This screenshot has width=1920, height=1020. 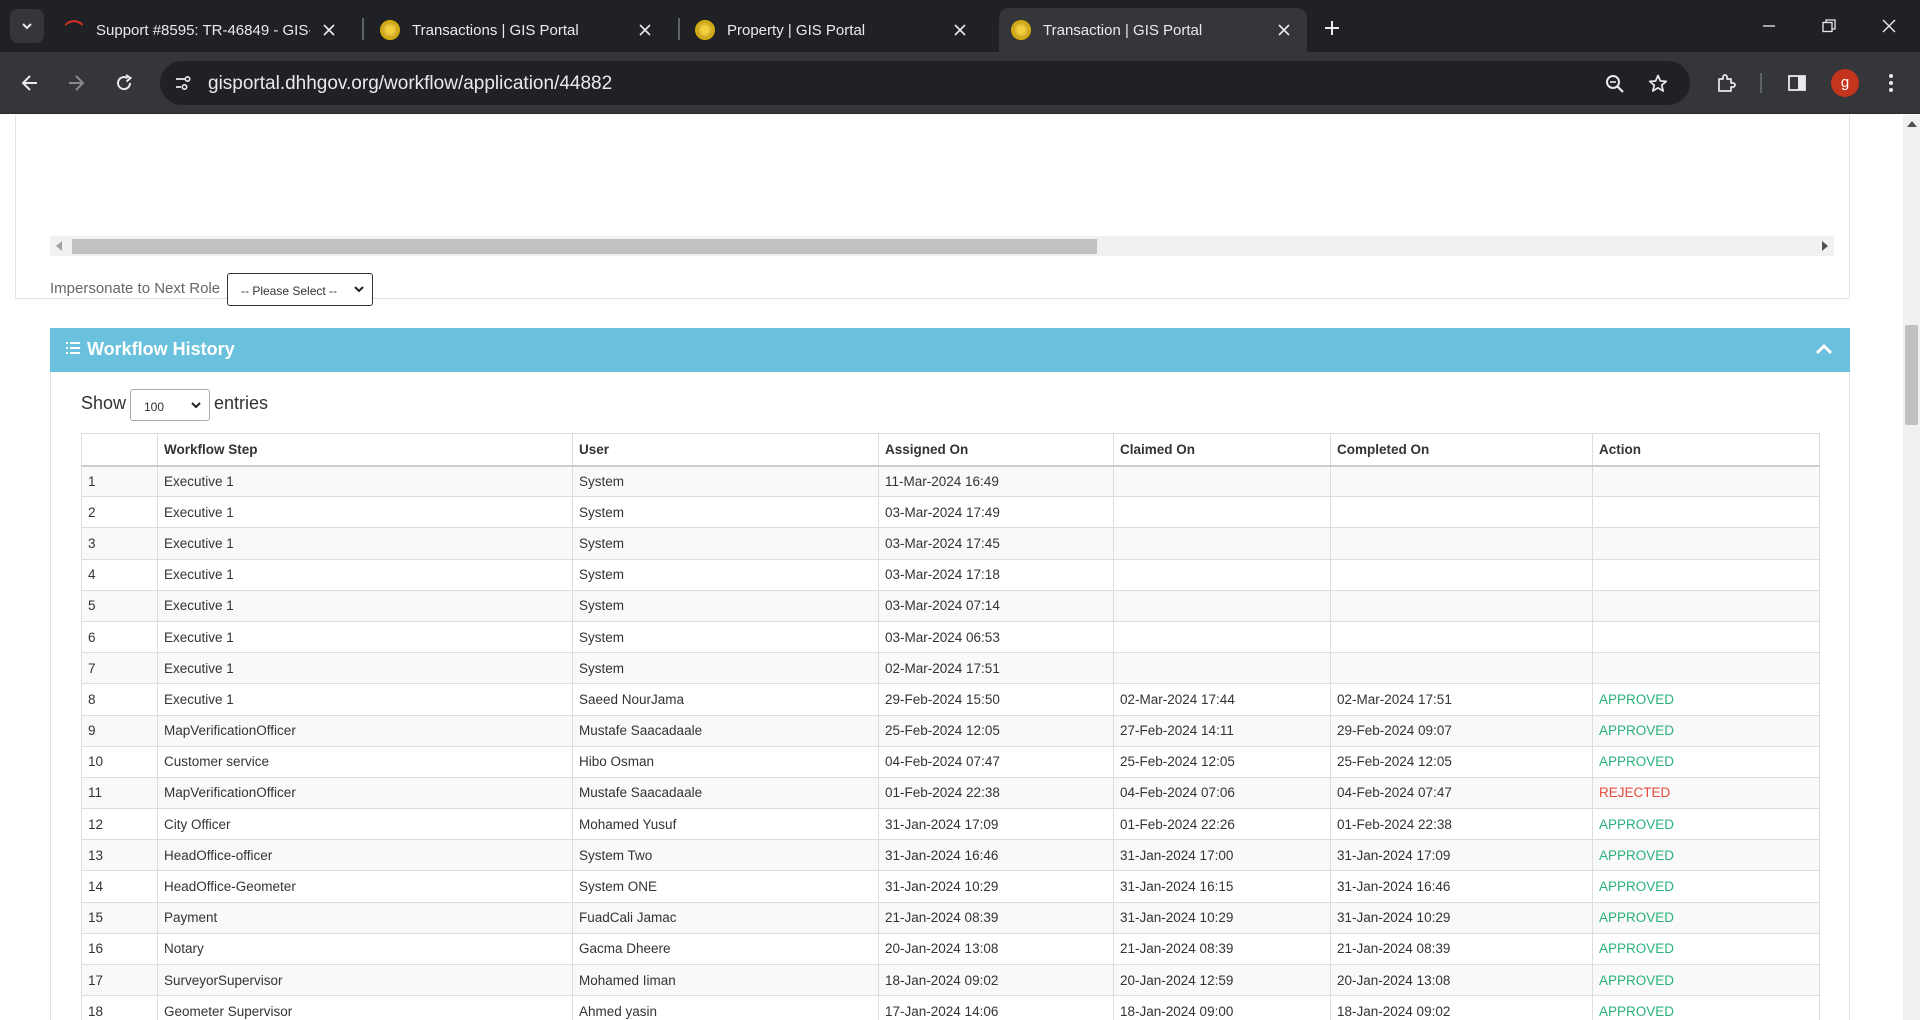 I want to click on cell-assigned-on: 17-Jan-2024 14:06, so click(x=996, y=1007).